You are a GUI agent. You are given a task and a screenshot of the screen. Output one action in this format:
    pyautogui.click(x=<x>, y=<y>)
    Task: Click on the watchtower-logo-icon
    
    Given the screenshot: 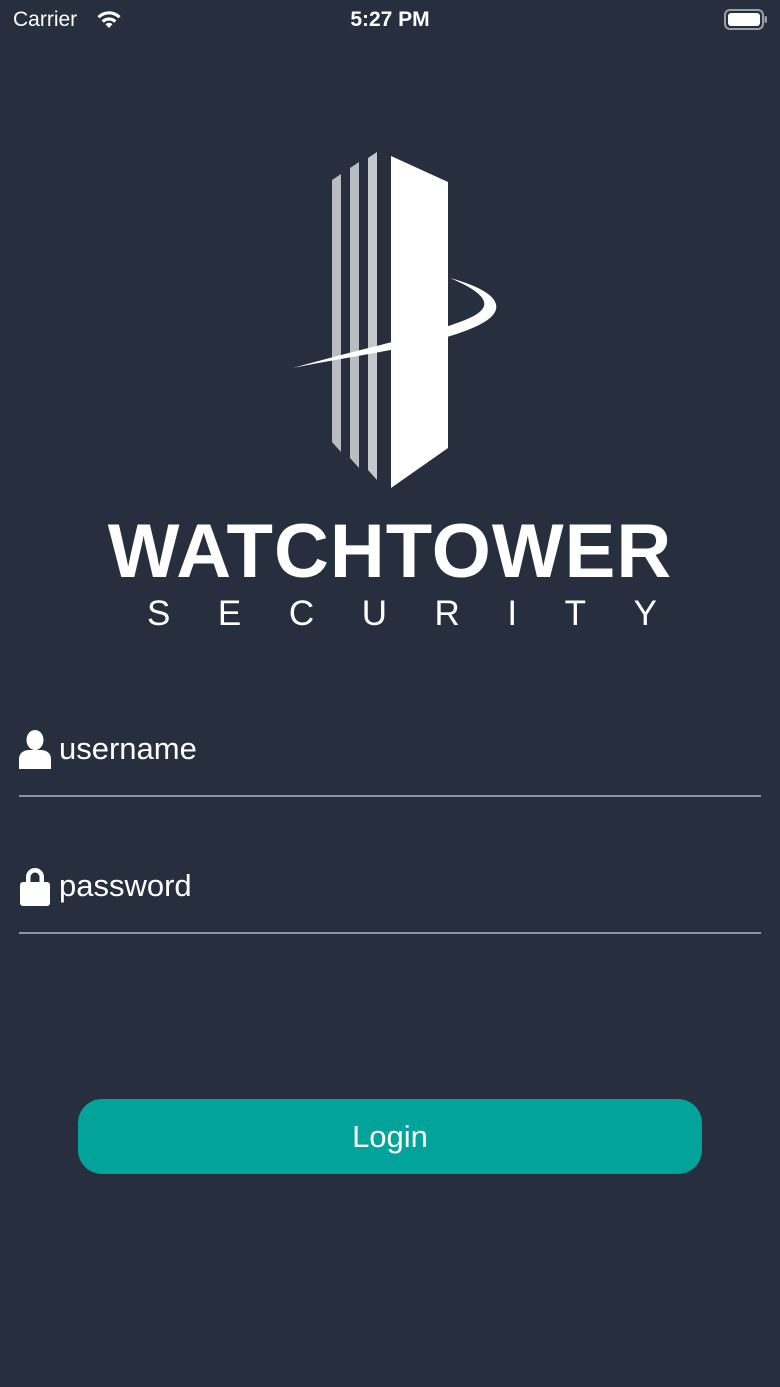 What is the action you would take?
    pyautogui.click(x=397, y=322)
    